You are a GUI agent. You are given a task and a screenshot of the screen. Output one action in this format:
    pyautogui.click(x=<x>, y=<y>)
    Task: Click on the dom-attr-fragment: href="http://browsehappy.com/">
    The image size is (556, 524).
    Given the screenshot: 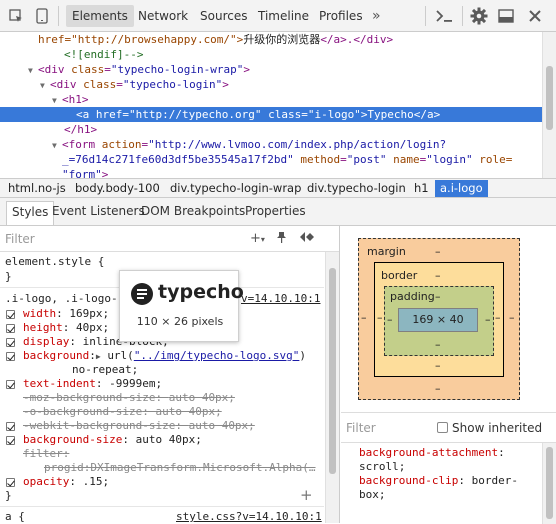 What is the action you would take?
    pyautogui.click(x=141, y=39)
    